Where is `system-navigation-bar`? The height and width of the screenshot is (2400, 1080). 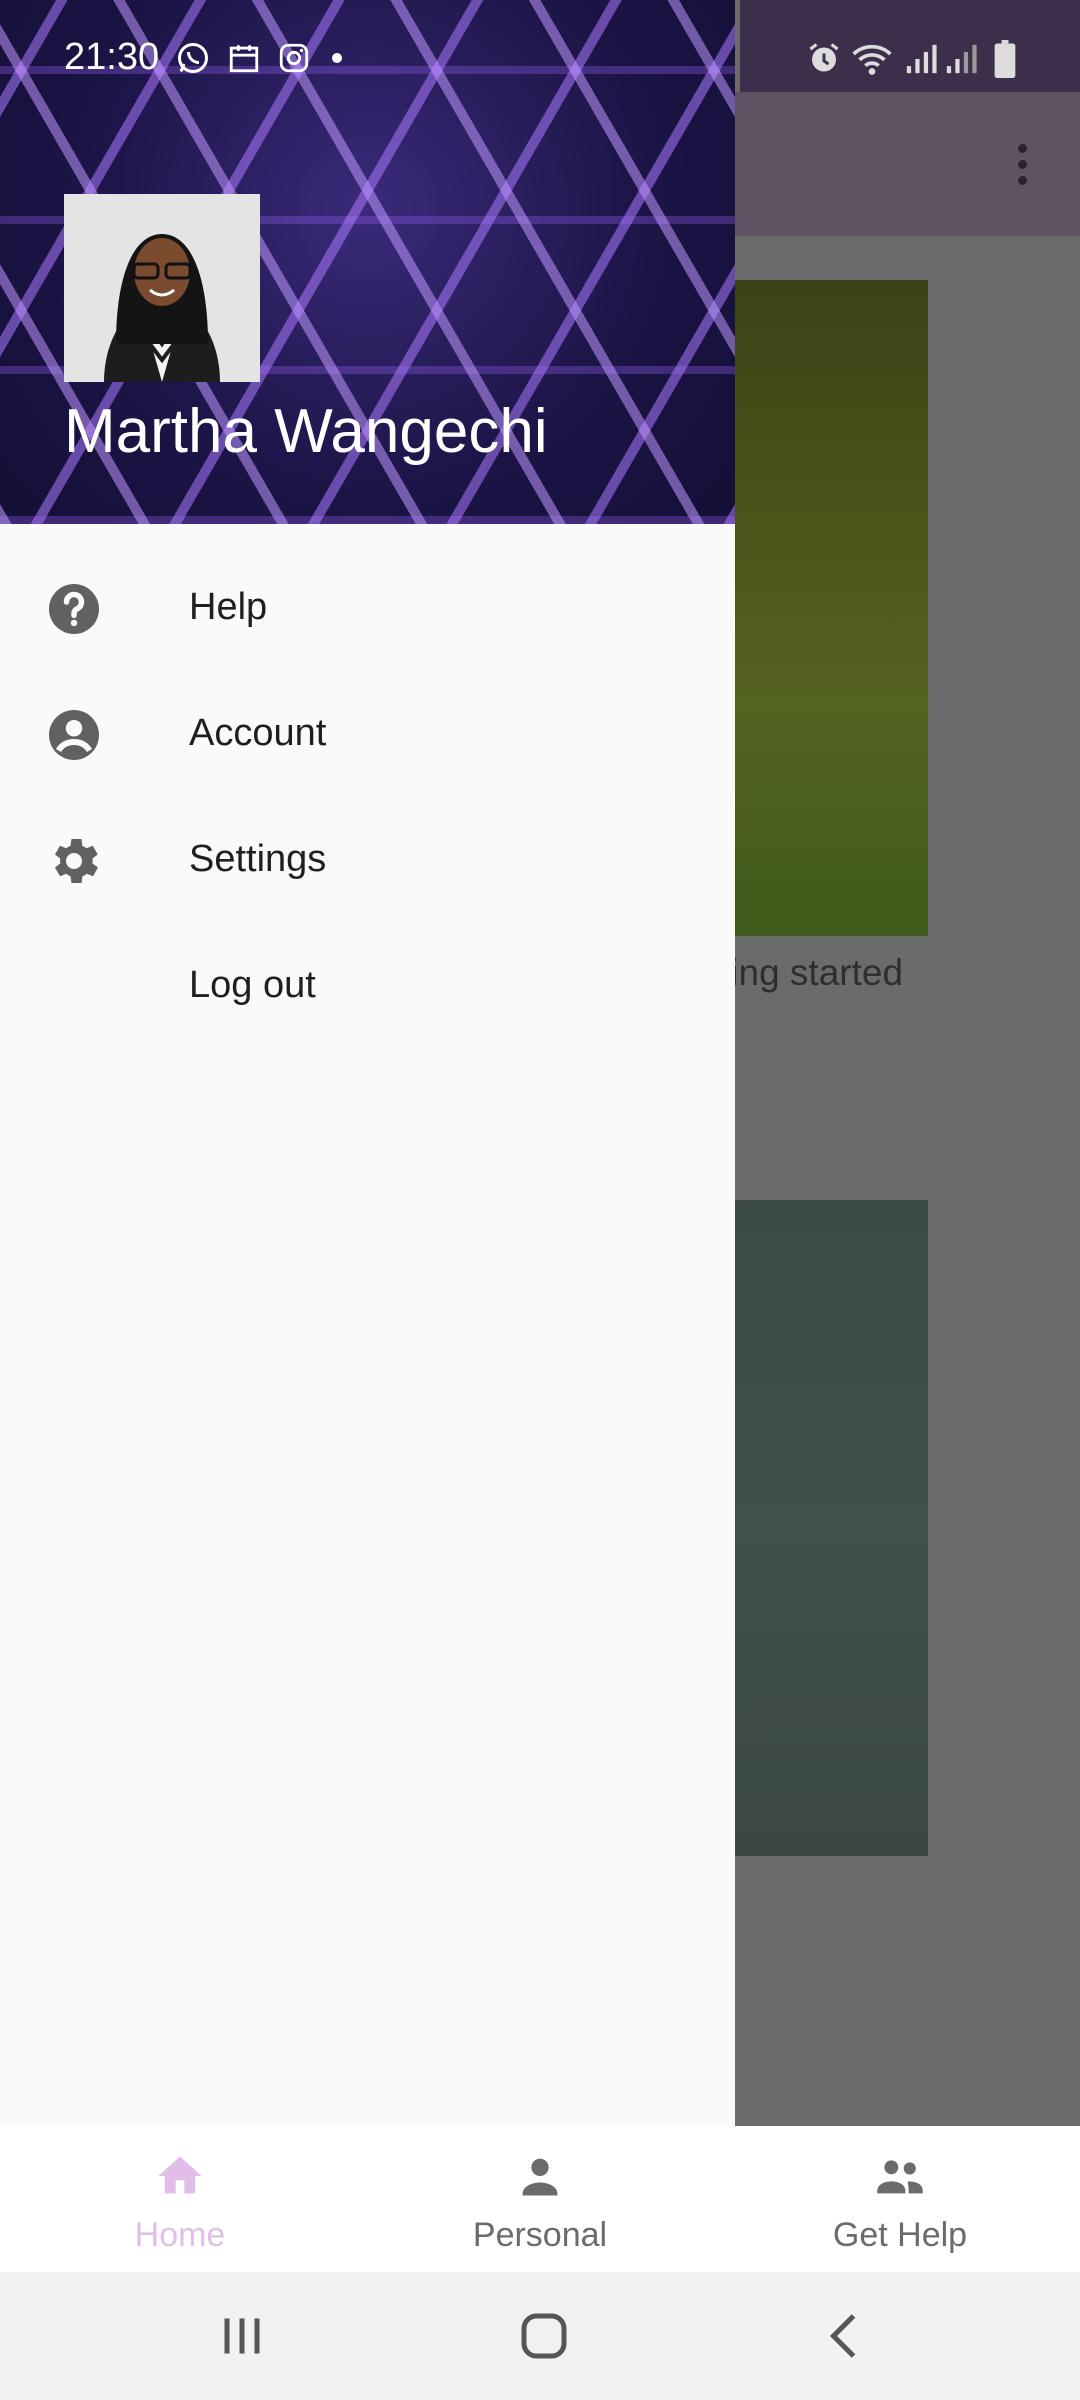
system-navigation-bar is located at coordinates (540, 2336).